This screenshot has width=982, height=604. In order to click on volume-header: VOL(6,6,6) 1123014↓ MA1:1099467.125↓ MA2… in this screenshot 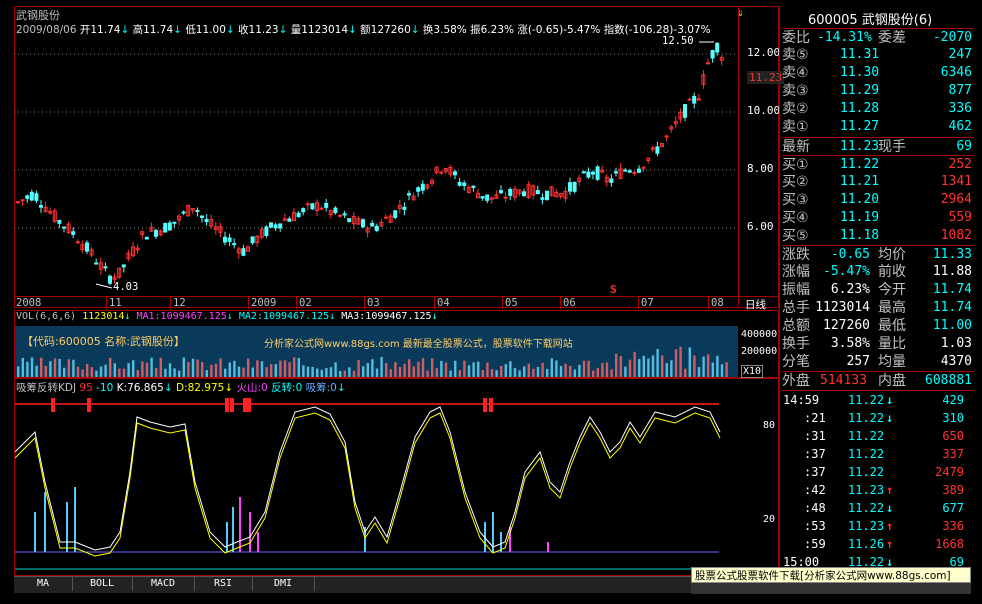, I will do `click(227, 316)`.